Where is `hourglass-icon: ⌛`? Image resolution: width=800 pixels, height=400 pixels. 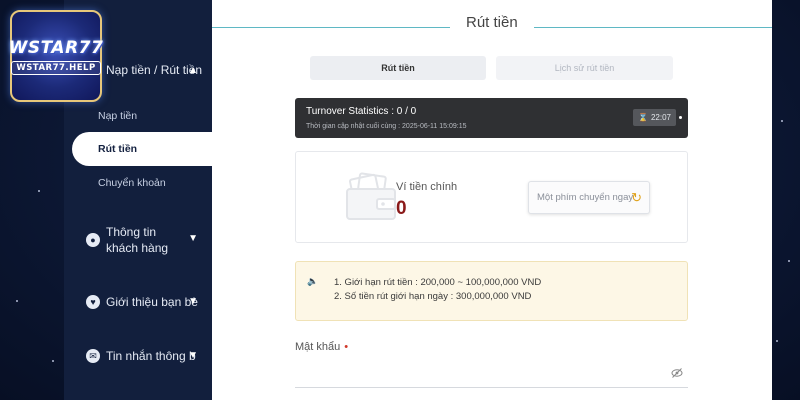
hourglass-icon: ⌛ is located at coordinates (643, 117).